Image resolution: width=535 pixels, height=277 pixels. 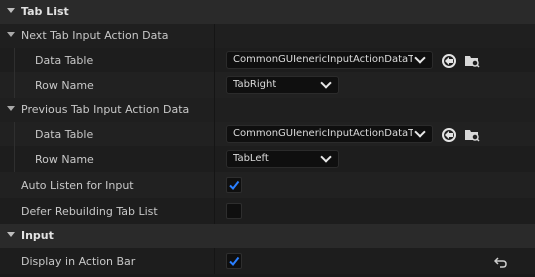 What do you see at coordinates (251, 158) in the screenshot?
I see `combo-value: TabLeft` at bounding box center [251, 158].